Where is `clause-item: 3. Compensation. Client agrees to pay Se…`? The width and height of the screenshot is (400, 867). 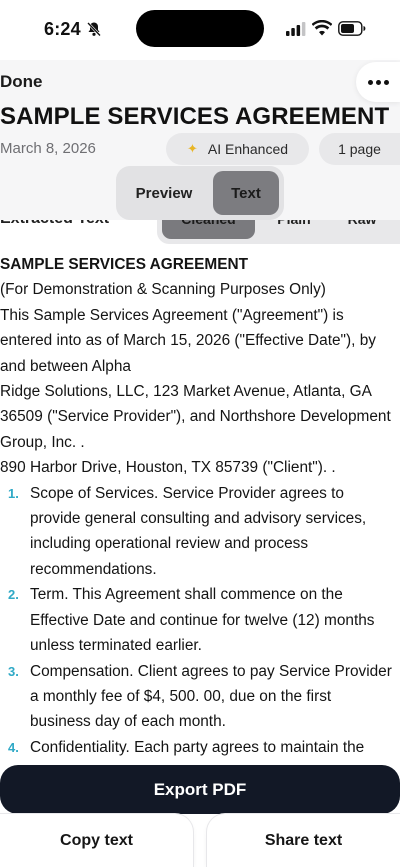
clause-item: 3. Compensation. Client agrees to pay Se… is located at coordinates (200, 697).